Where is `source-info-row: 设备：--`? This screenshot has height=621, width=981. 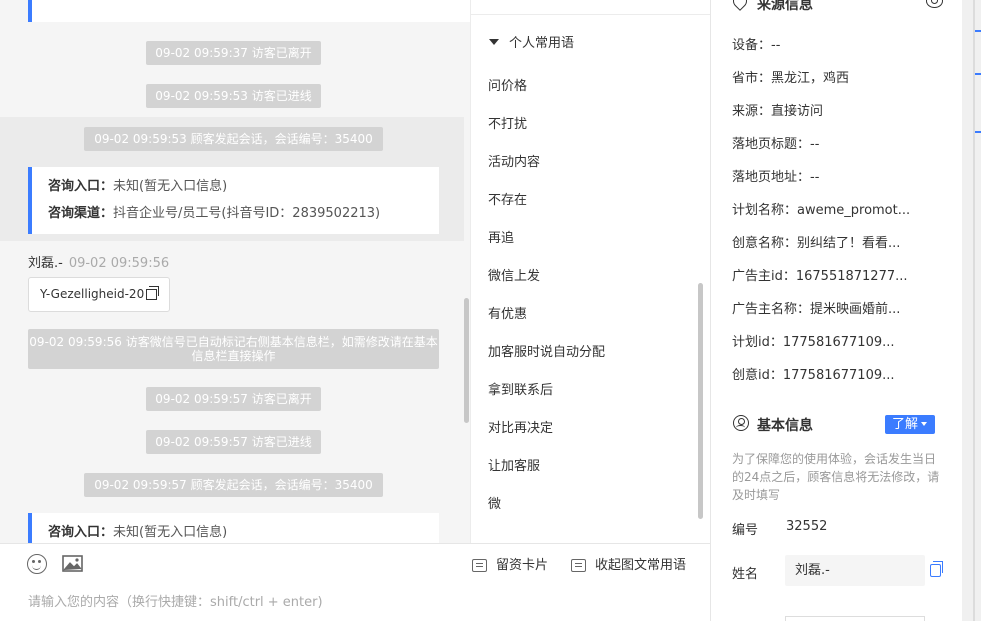
source-info-row: 设备：-- is located at coordinates (756, 45).